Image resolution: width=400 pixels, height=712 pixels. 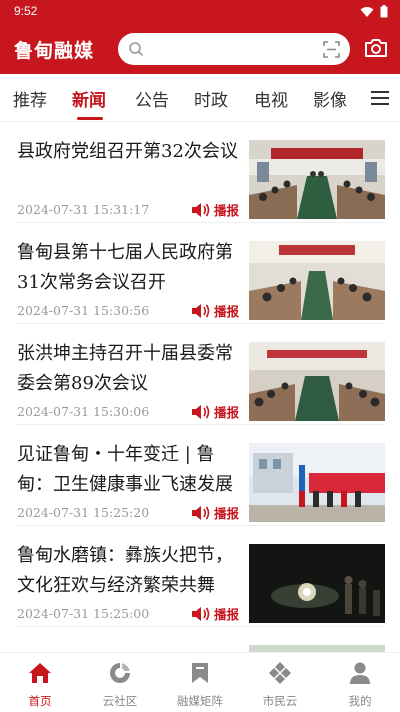 I want to click on nav-cloud-community: 云社区, so click(x=120, y=682).